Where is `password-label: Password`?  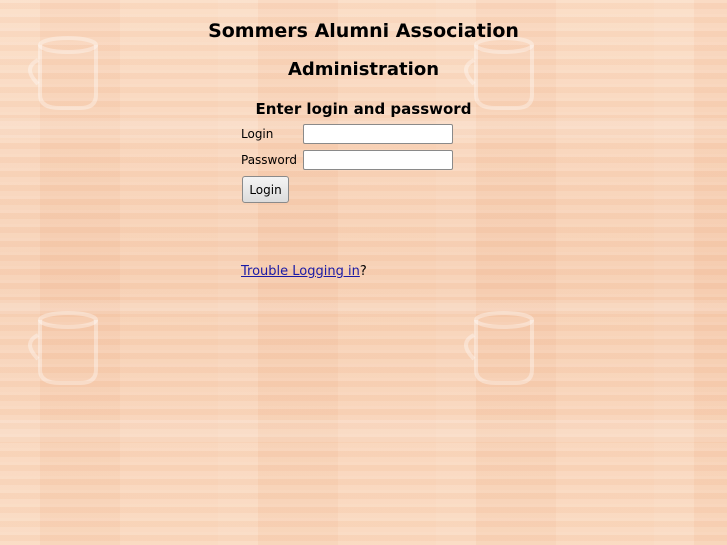 password-label: Password is located at coordinates (269, 160).